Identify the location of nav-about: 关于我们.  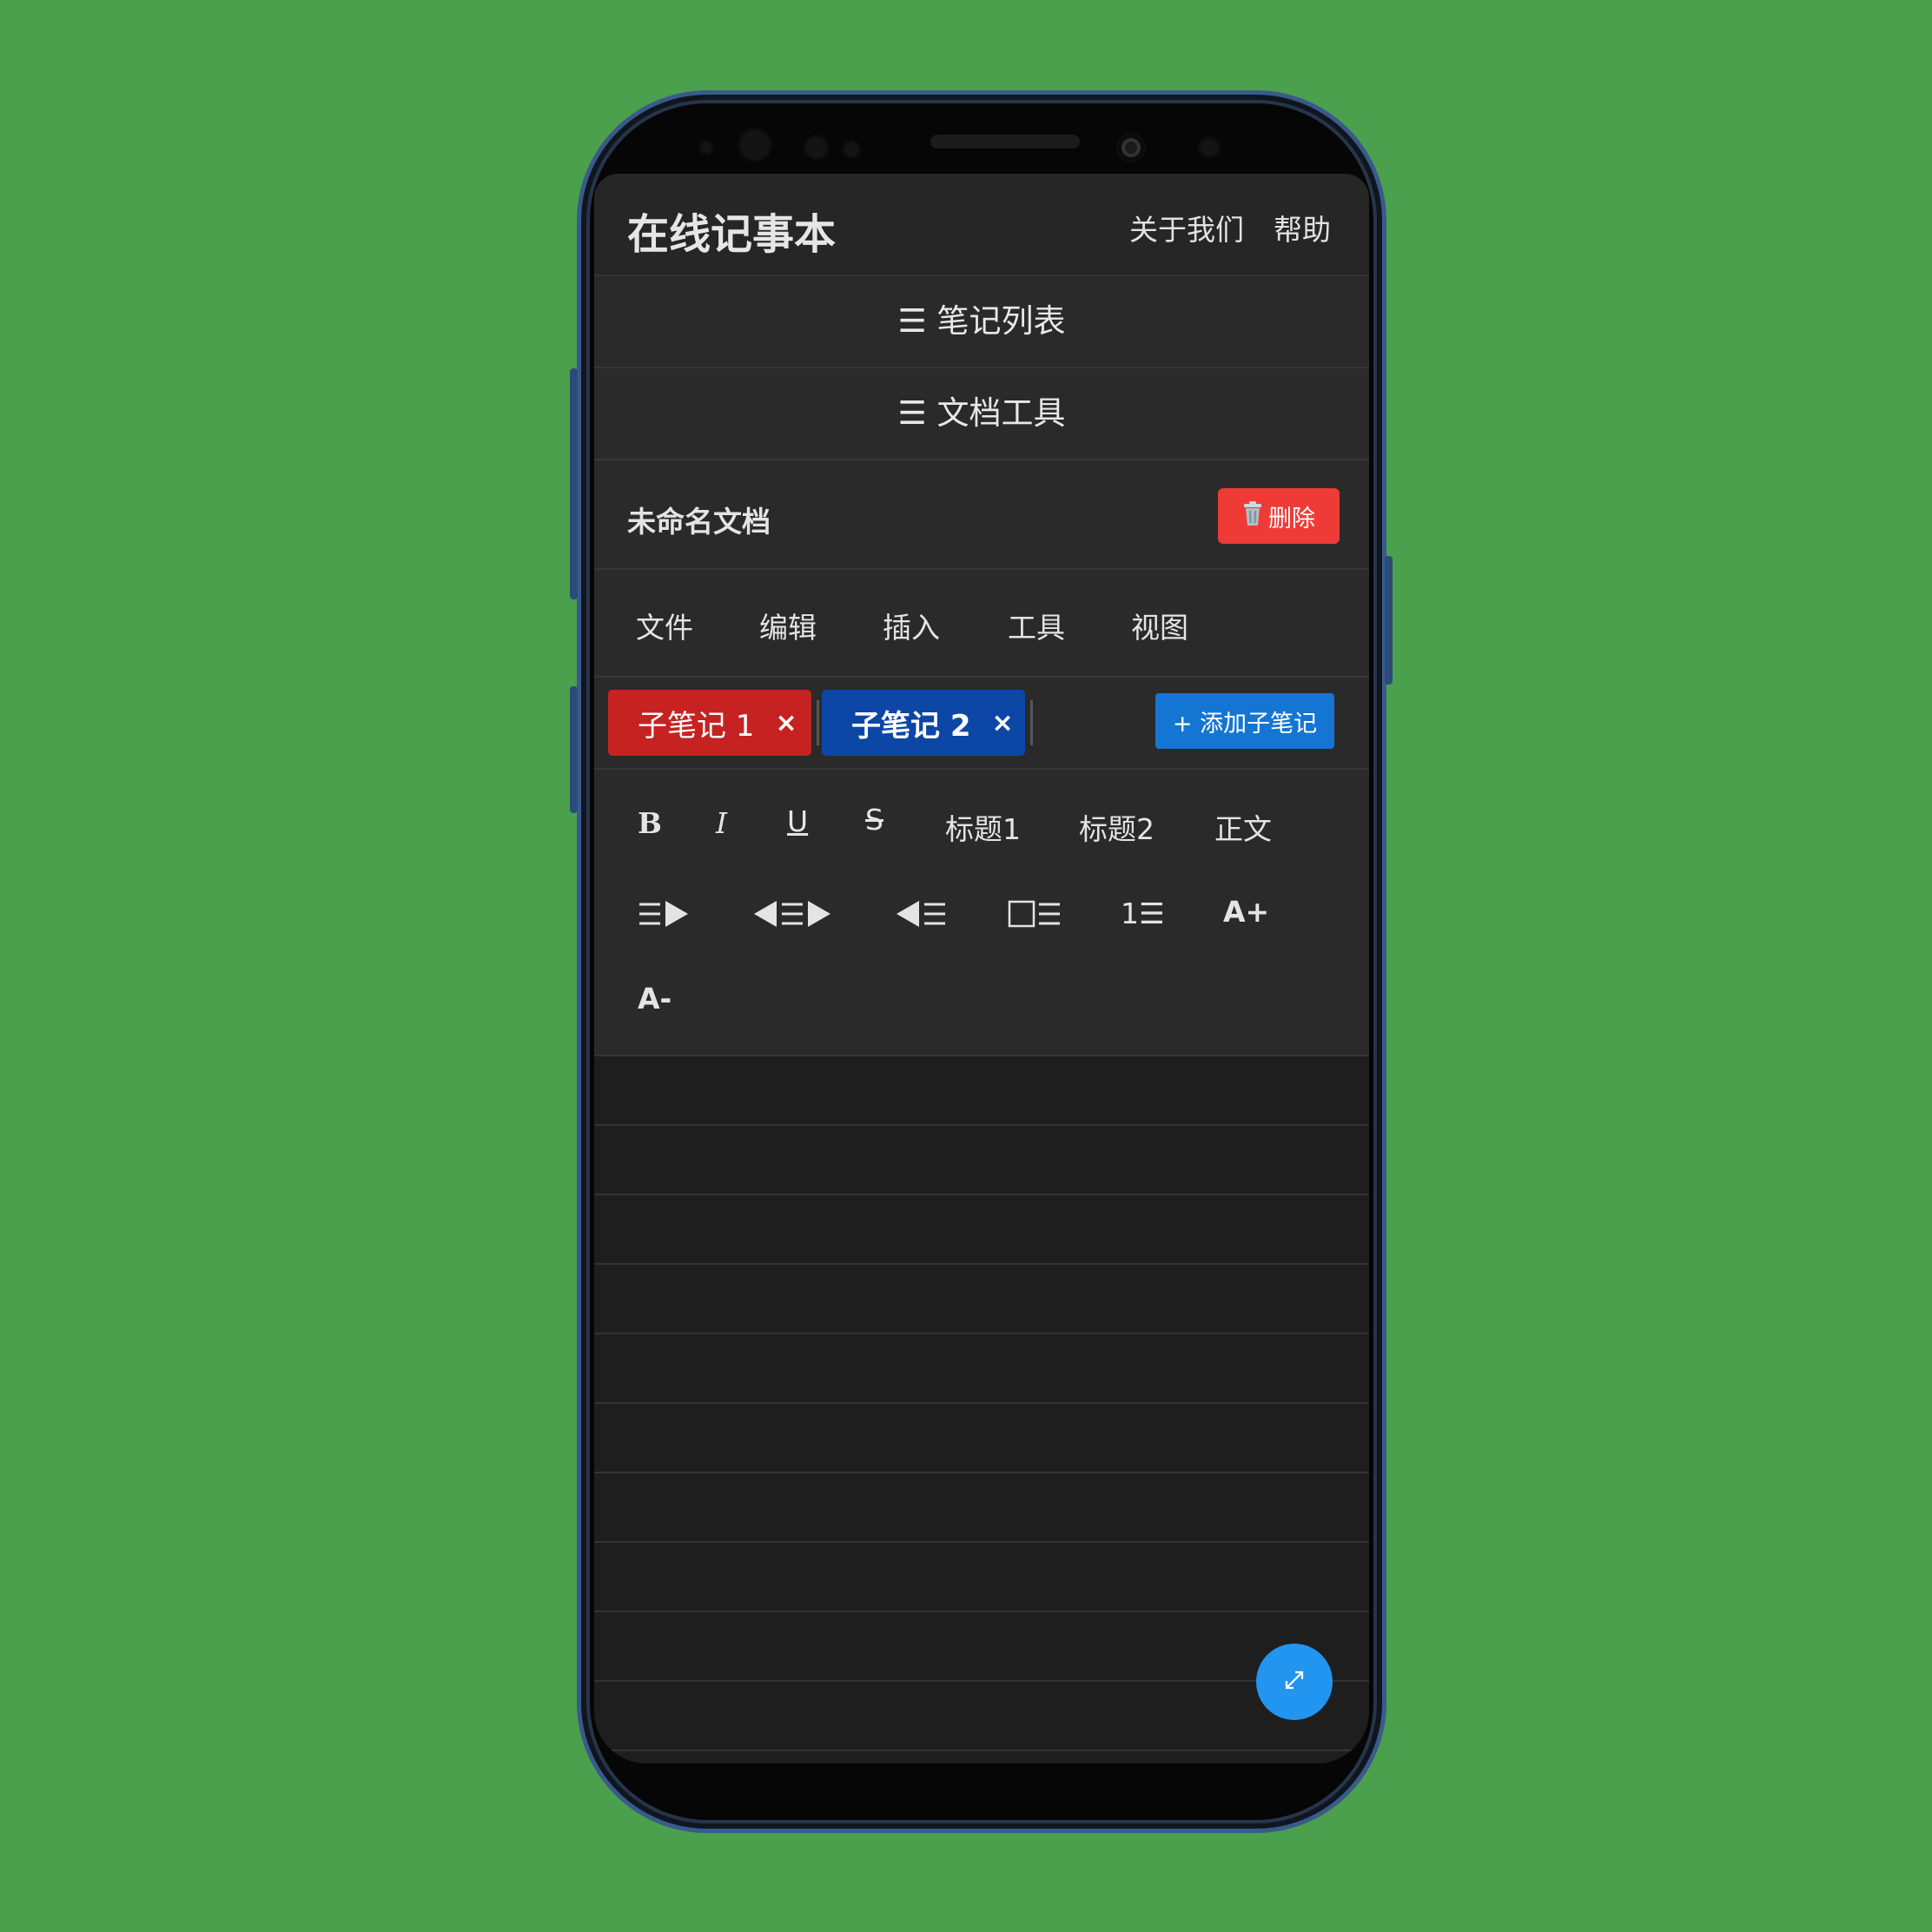
(1186, 228).